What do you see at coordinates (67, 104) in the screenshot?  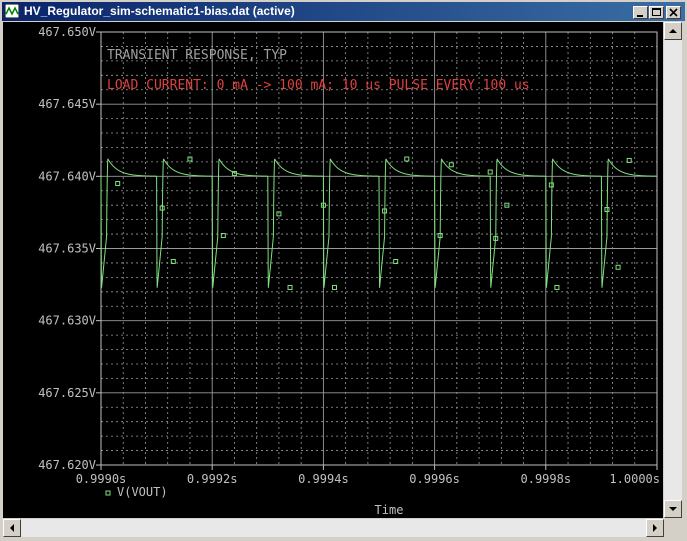 I see `y-tick-label: 467.645V` at bounding box center [67, 104].